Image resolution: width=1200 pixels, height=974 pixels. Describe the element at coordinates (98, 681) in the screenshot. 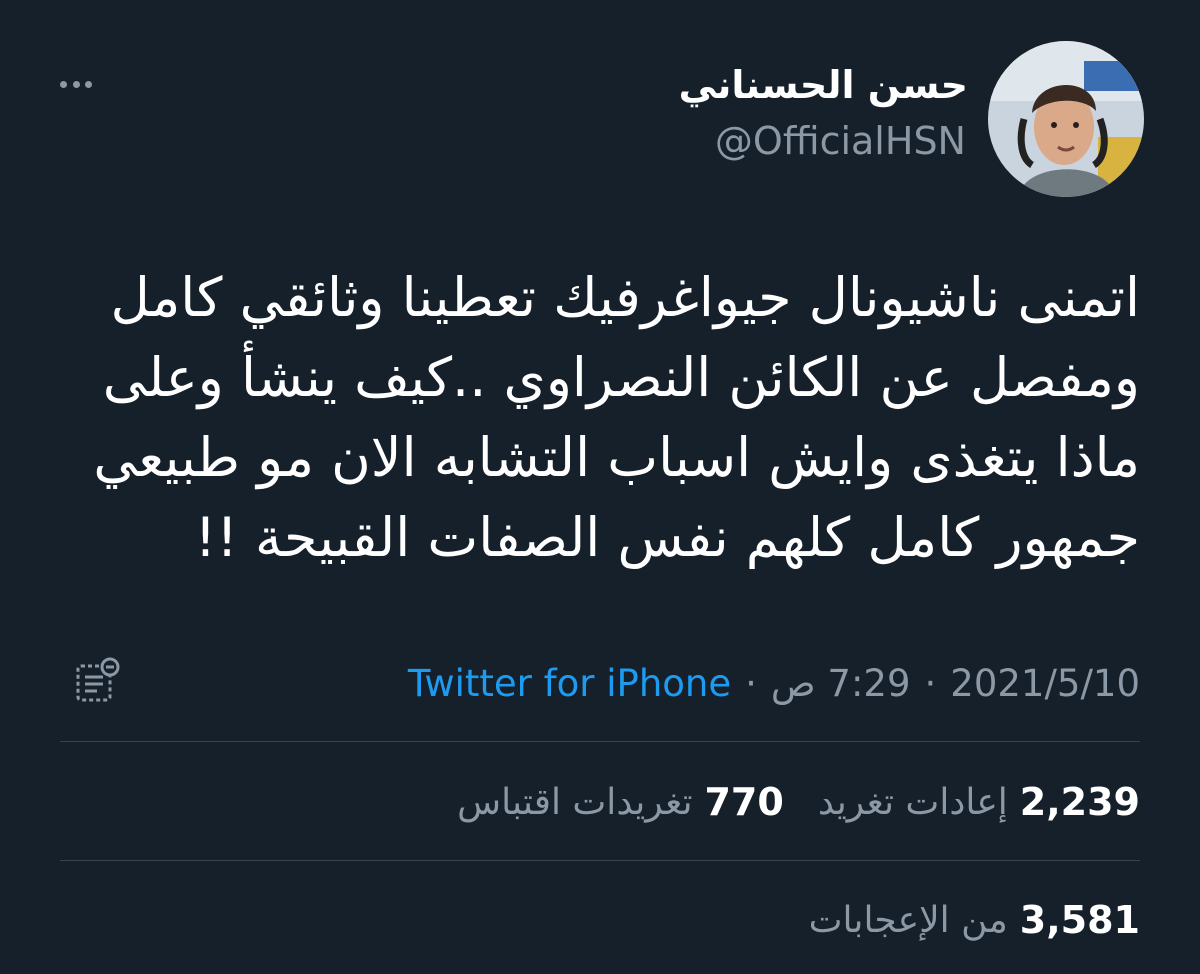

I see `analytics-icon` at that location.